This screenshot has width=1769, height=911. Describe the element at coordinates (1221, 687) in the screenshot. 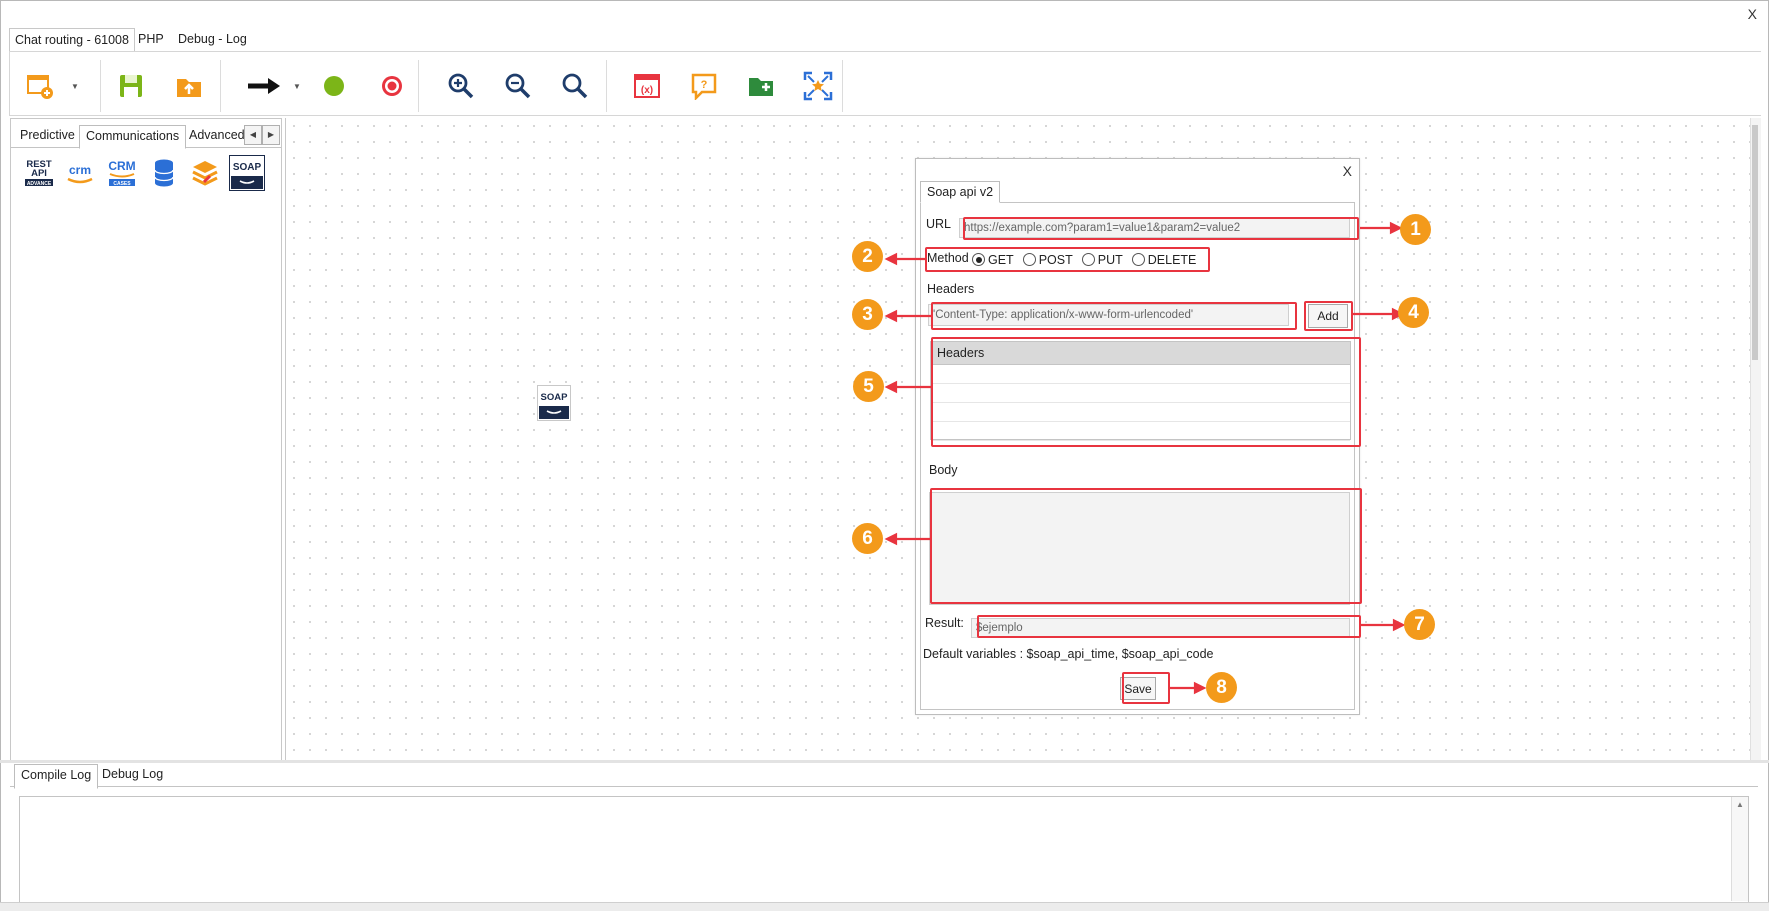

I see `callout-badge-8: 8` at that location.